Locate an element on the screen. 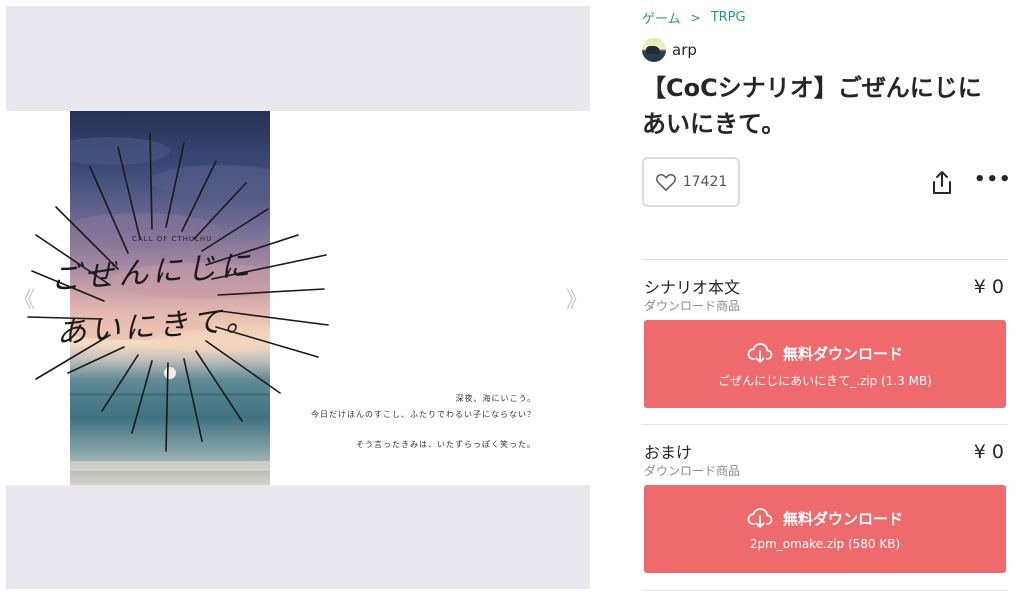 The height and width of the screenshot is (595, 1024). item-name: おまけ is located at coordinates (668, 452).